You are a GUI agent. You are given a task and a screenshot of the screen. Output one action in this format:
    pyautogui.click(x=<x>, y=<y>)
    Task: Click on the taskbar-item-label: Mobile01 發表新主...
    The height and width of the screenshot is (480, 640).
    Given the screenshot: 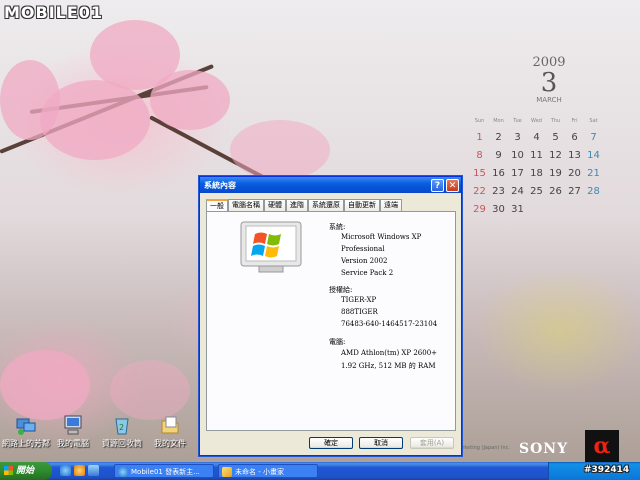 What is the action you would take?
    pyautogui.click(x=165, y=472)
    